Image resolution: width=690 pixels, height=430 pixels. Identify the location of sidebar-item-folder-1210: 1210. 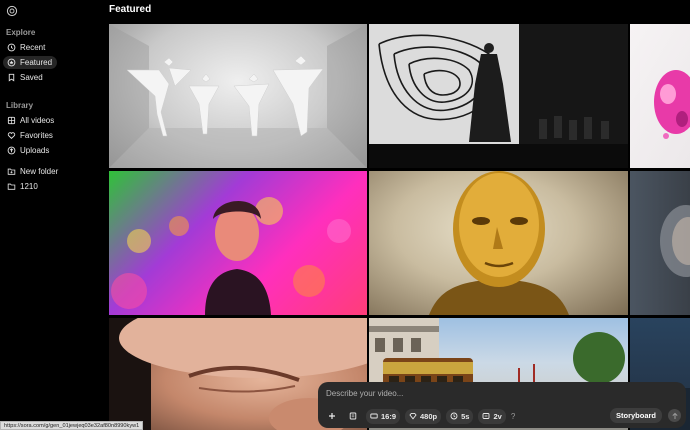
(23, 186).